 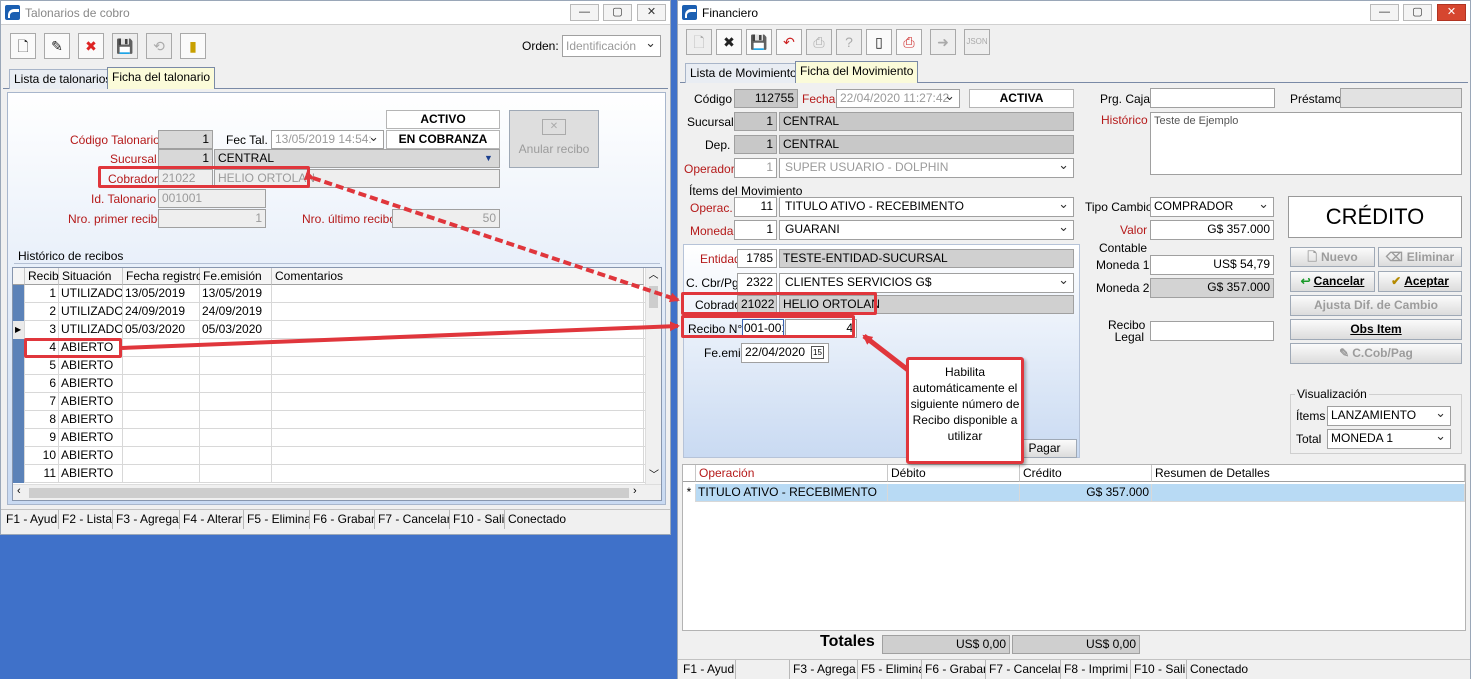 I want to click on dashed-arrow-cobrador, so click(x=491, y=236).